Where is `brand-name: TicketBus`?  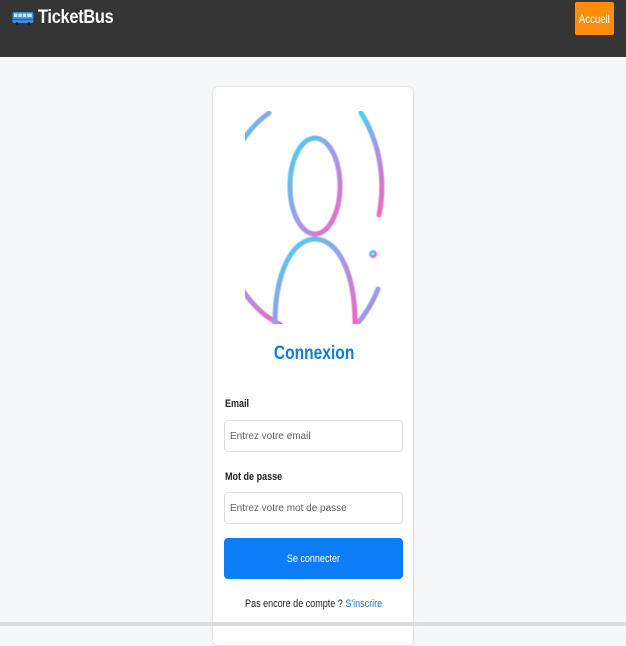 brand-name: TicketBus is located at coordinates (76, 17).